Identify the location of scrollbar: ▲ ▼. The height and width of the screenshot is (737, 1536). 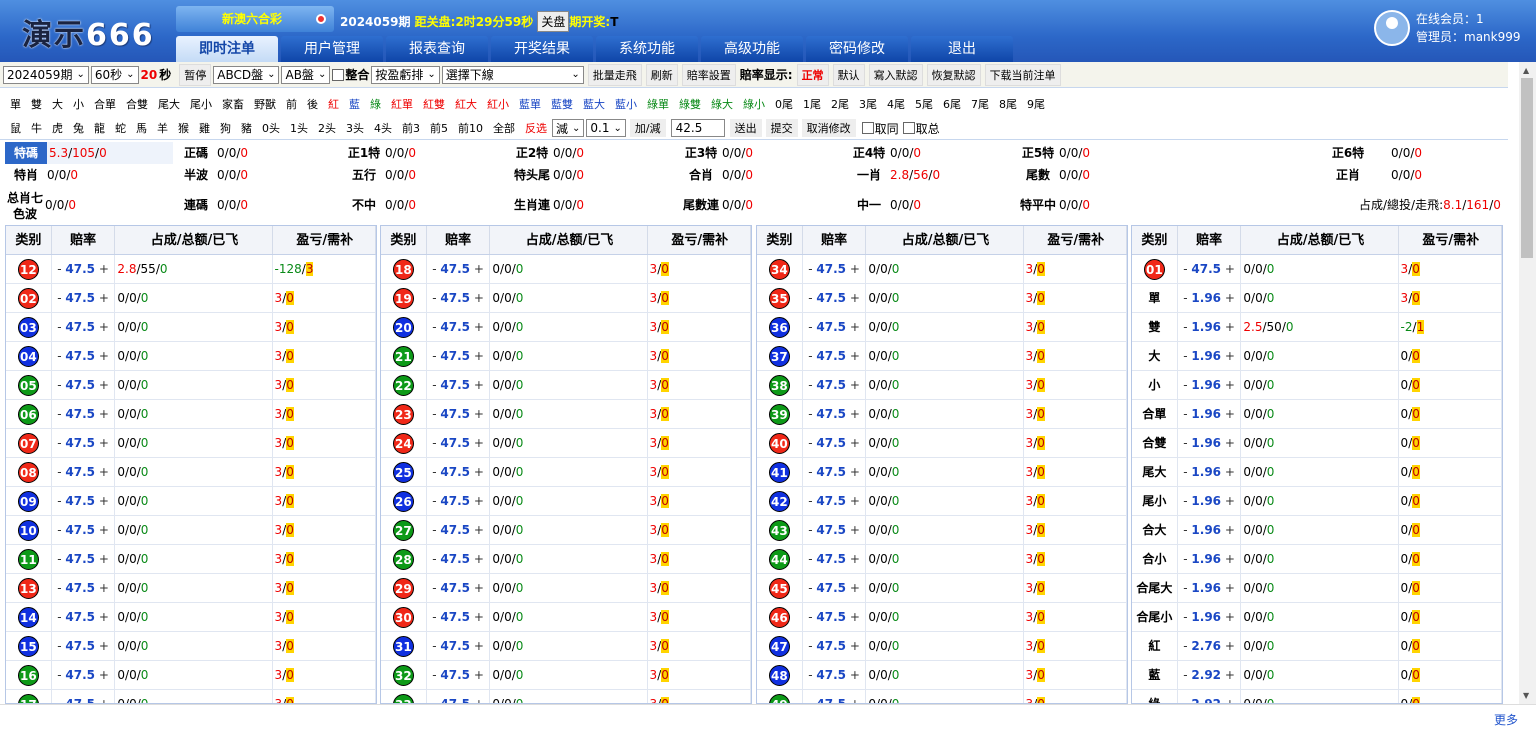
(1527, 383).